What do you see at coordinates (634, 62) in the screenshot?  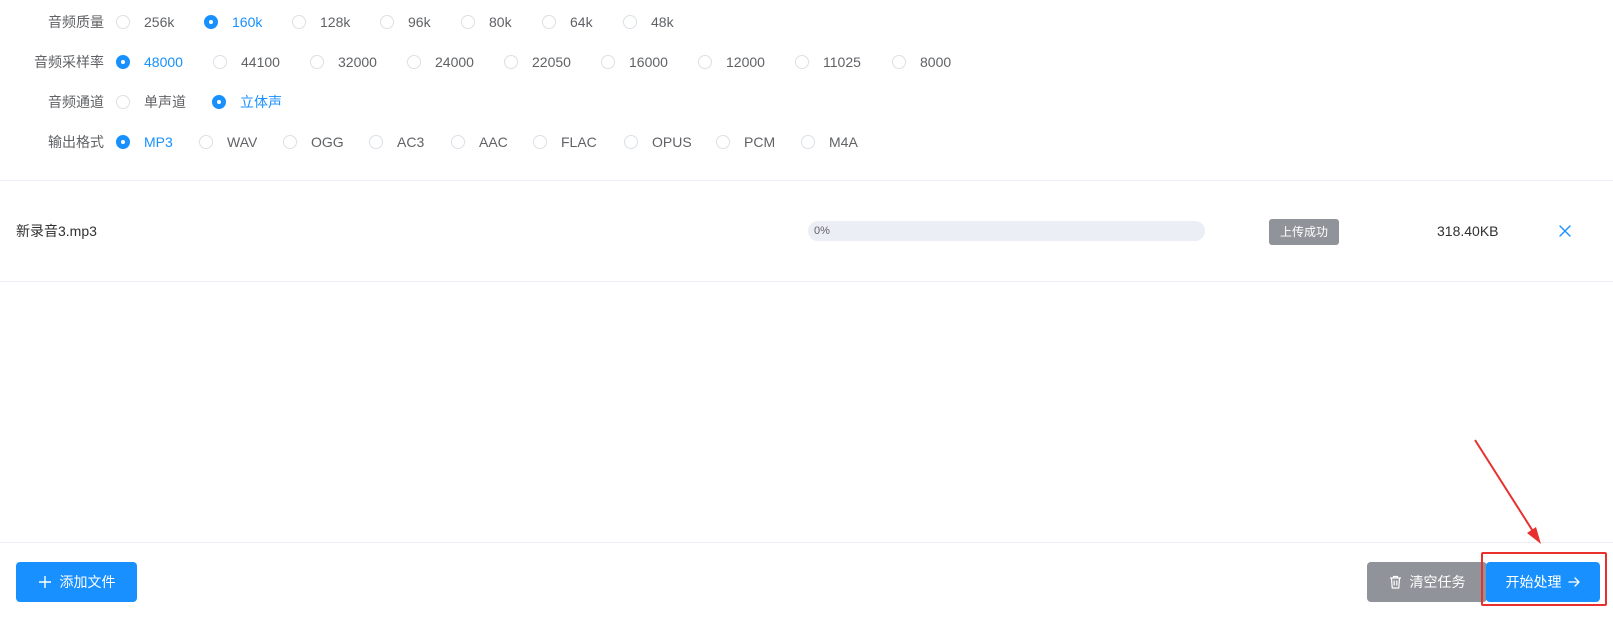 I see `sample-rate-radio-16000: 16000` at bounding box center [634, 62].